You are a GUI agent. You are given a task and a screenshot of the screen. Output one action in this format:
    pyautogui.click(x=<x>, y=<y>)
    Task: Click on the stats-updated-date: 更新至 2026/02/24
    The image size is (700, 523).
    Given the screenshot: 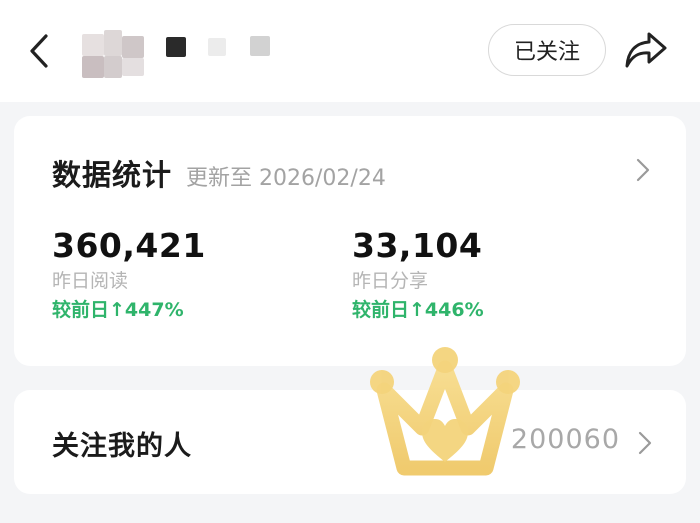 What is the action you would take?
    pyautogui.click(x=286, y=178)
    